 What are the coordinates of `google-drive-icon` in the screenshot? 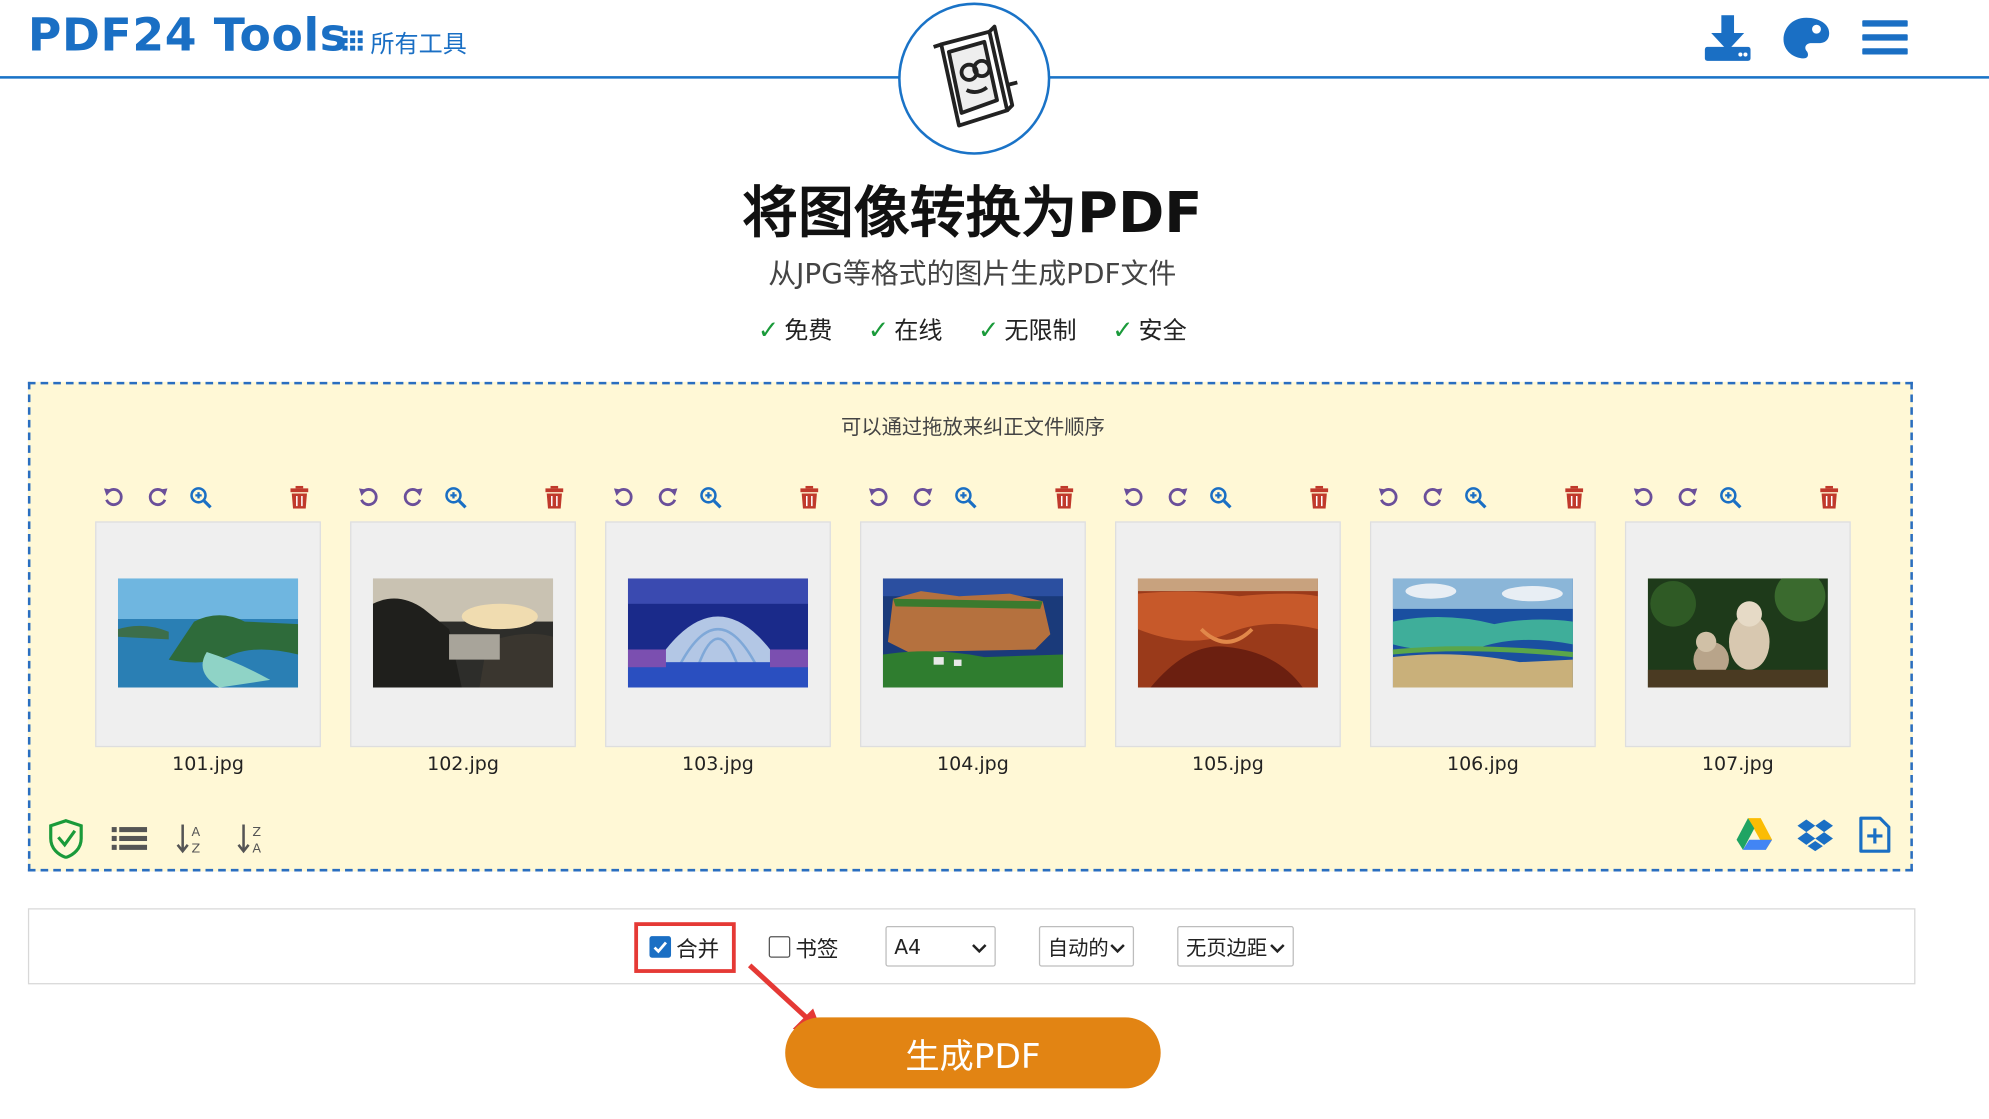 It's located at (1754, 837).